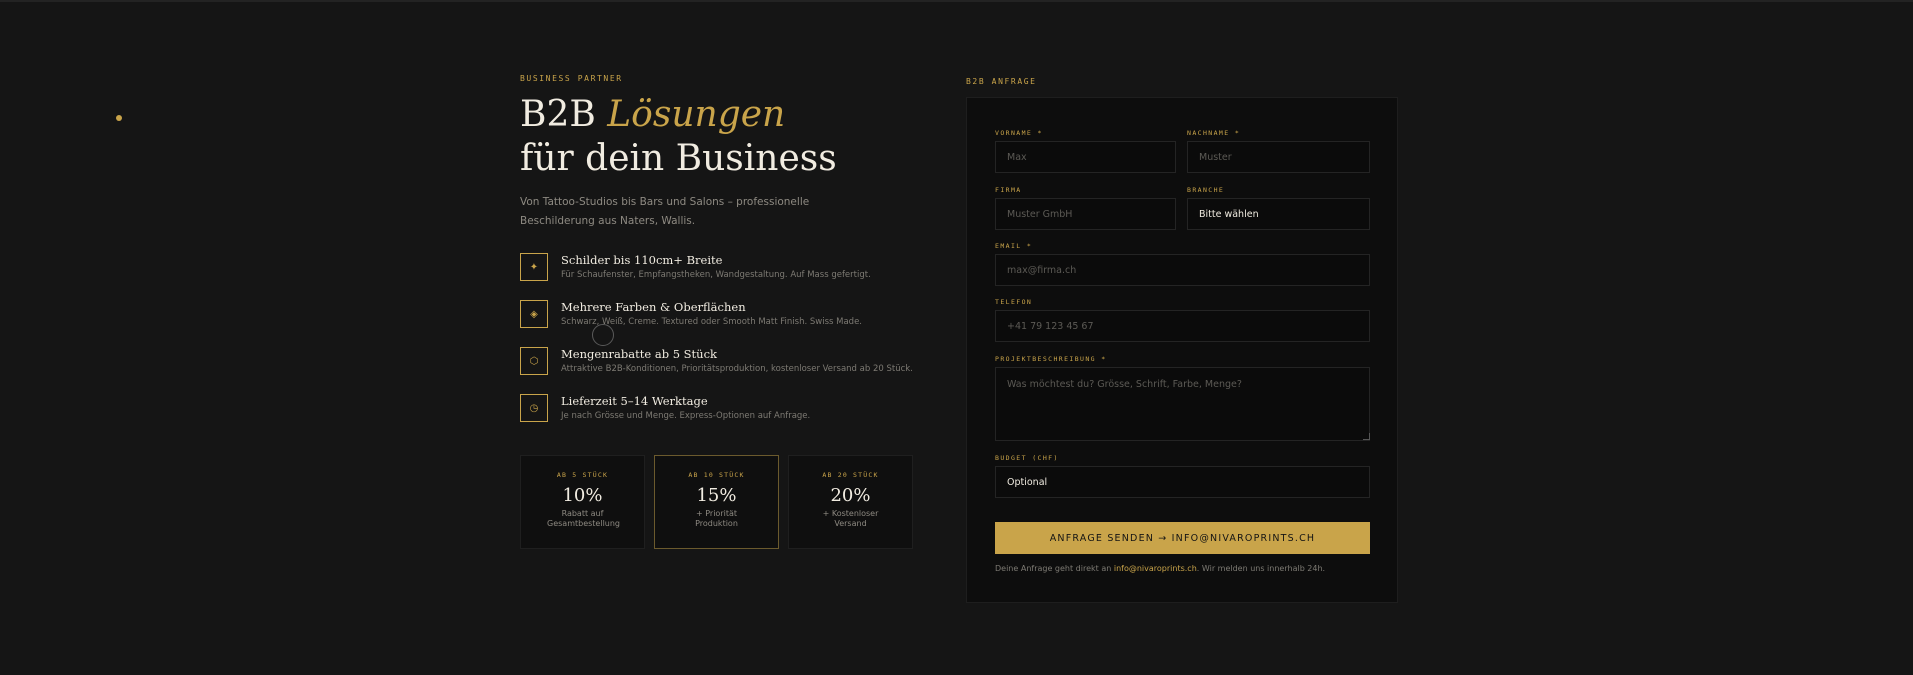  Describe the element at coordinates (678, 158) in the screenshot. I see `title-line2: für dein Business` at that location.